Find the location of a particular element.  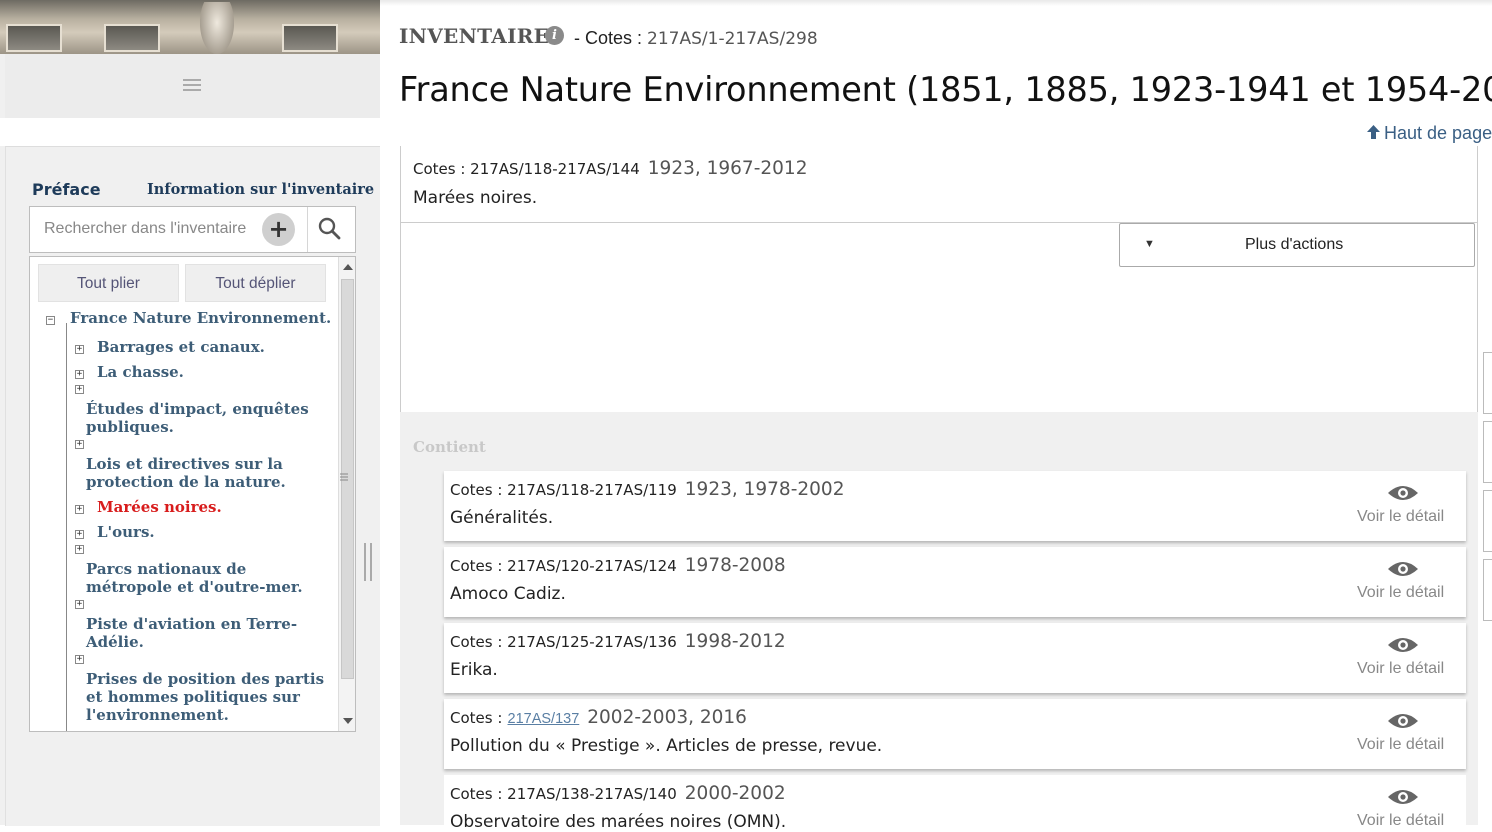

more-actions-label: Plus d'actions is located at coordinates (1294, 244).